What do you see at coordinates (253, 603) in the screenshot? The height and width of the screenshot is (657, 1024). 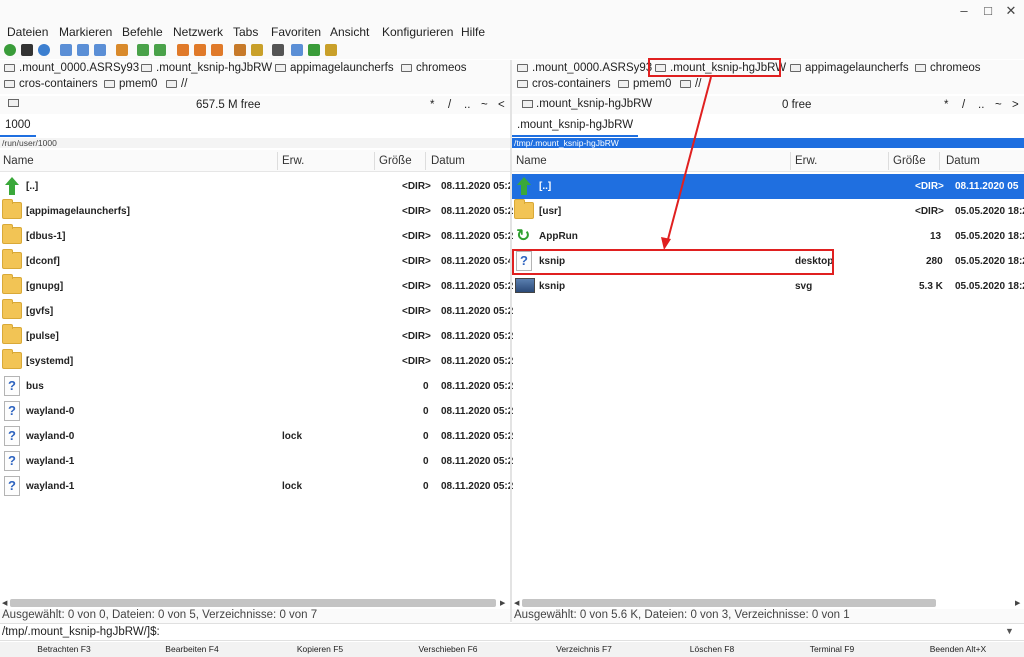 I see `left-horizontal-scrollbar` at bounding box center [253, 603].